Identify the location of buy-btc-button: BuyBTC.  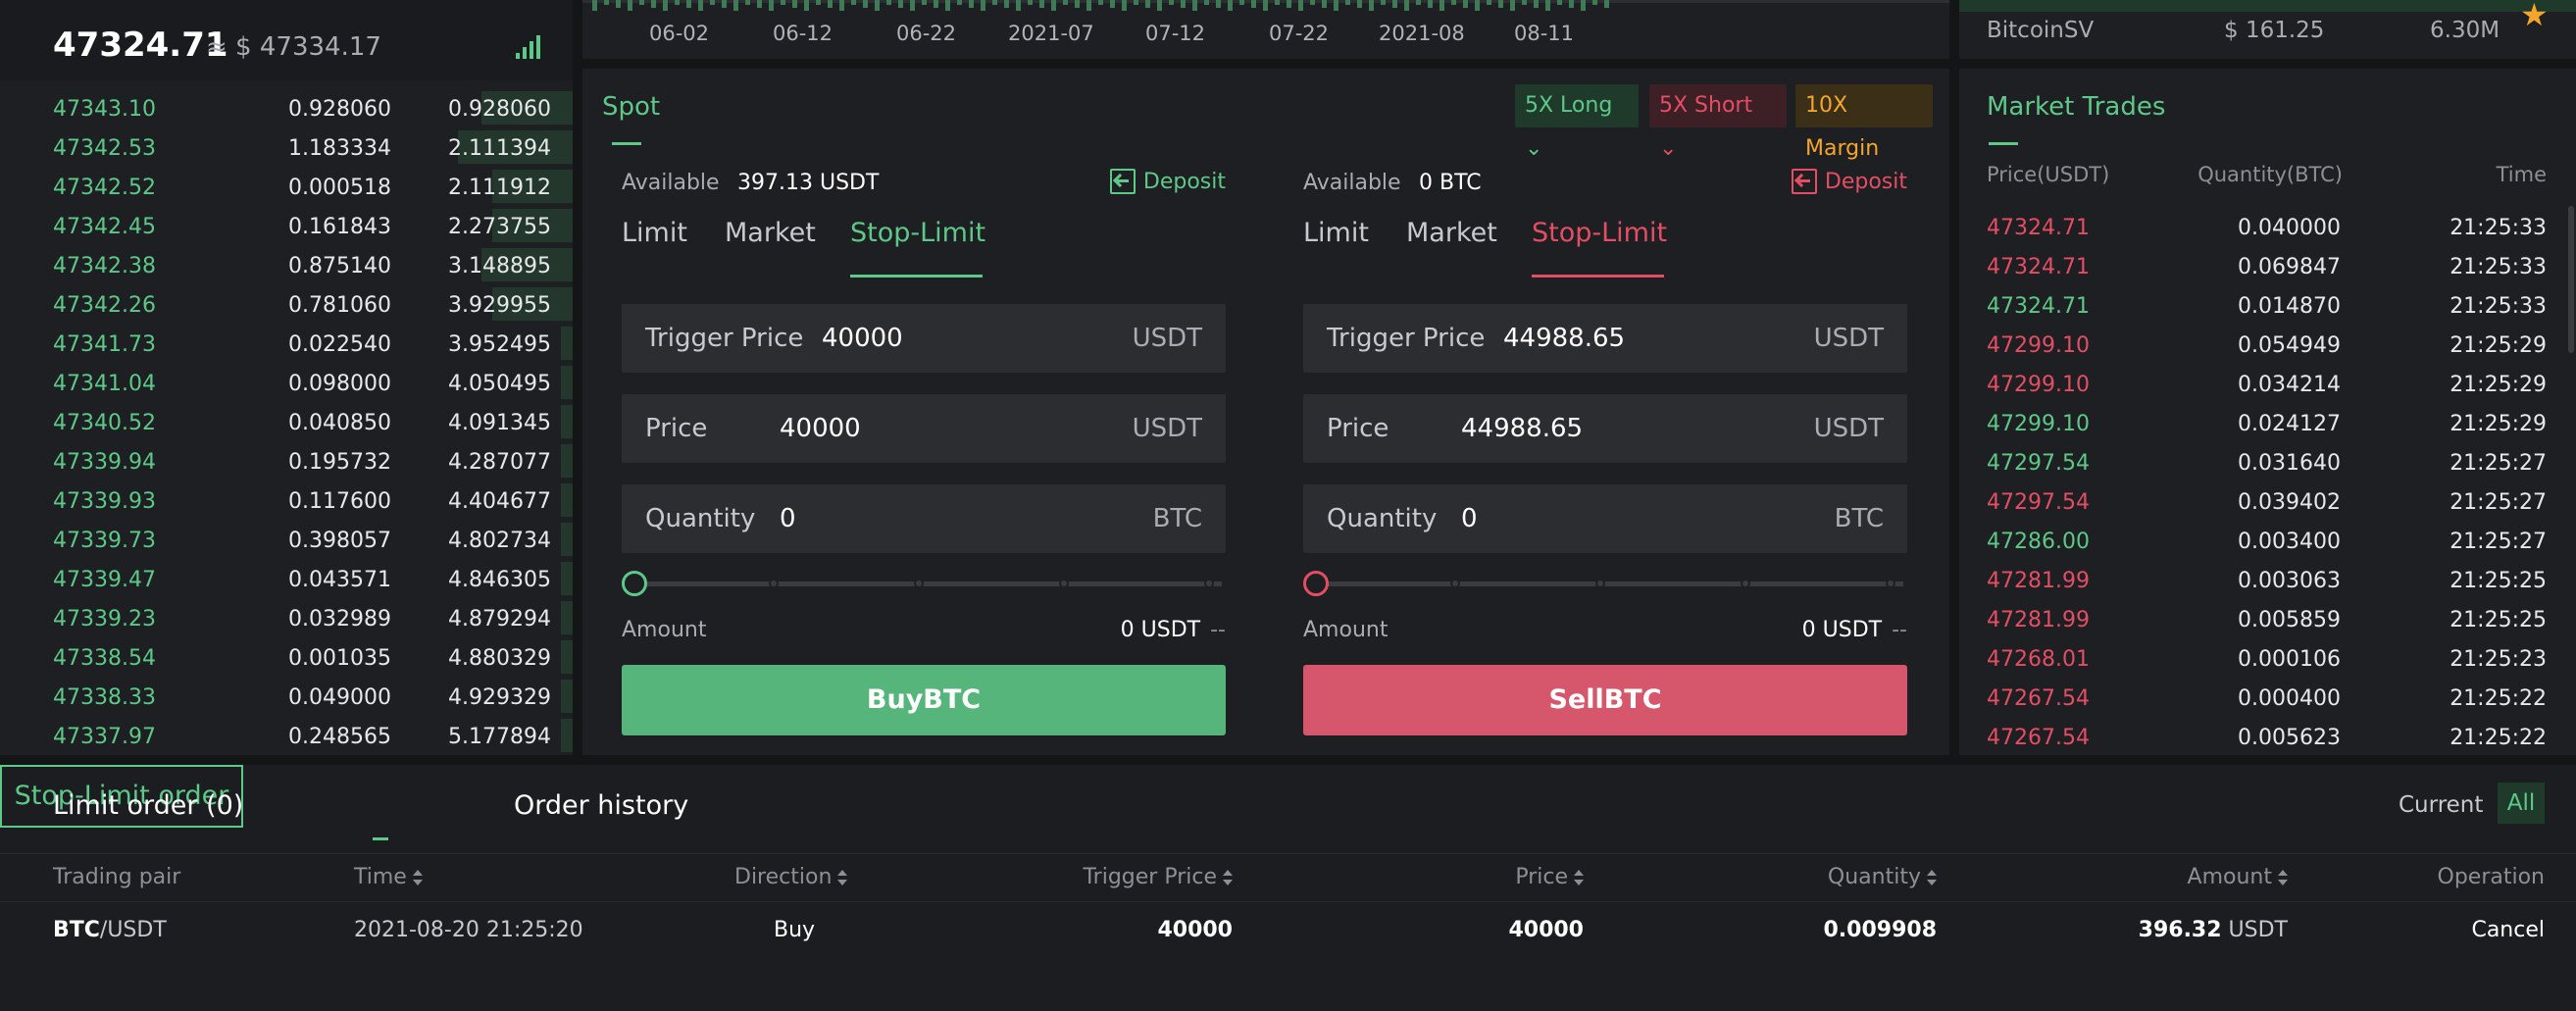
(924, 700).